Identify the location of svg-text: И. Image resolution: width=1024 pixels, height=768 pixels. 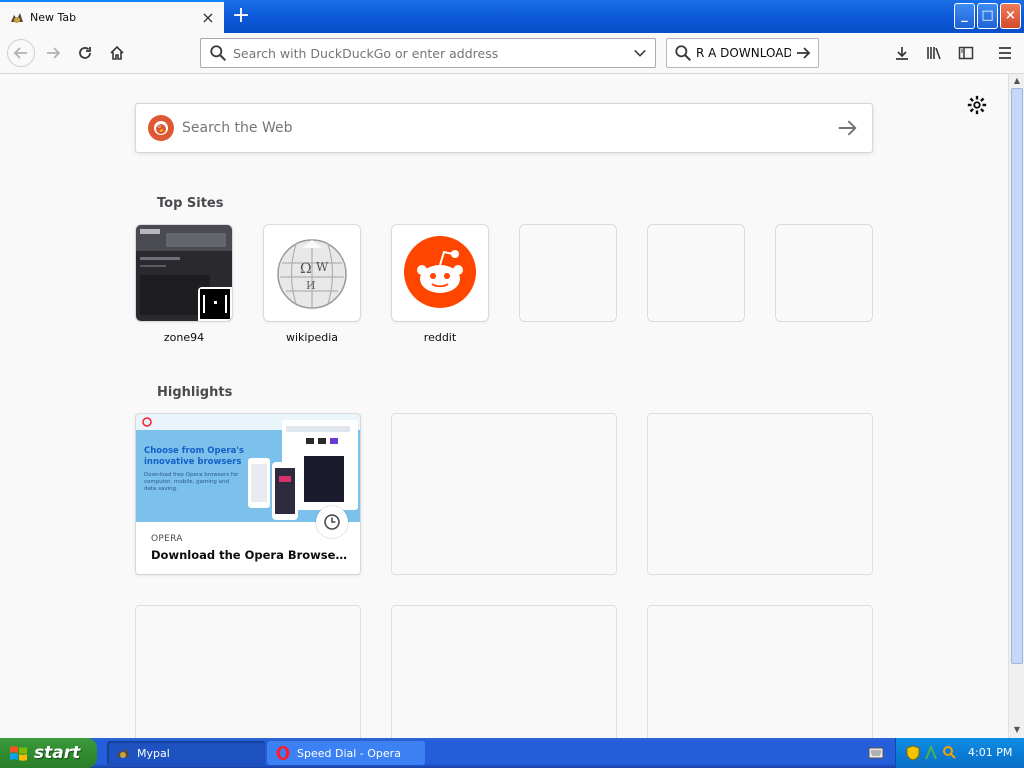
(311, 285).